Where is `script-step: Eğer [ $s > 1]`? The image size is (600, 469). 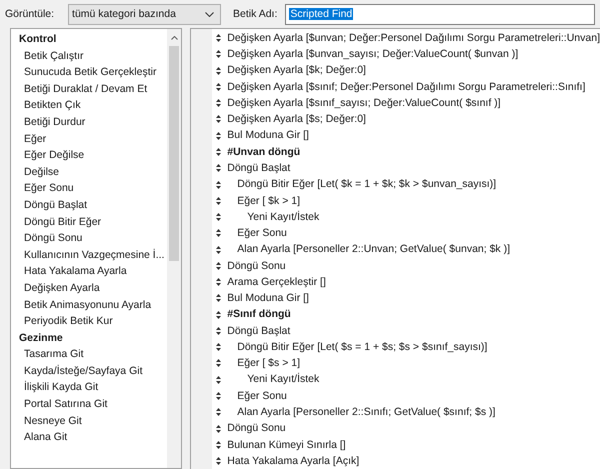
script-step: Eğer [ $s > 1] is located at coordinates (268, 363).